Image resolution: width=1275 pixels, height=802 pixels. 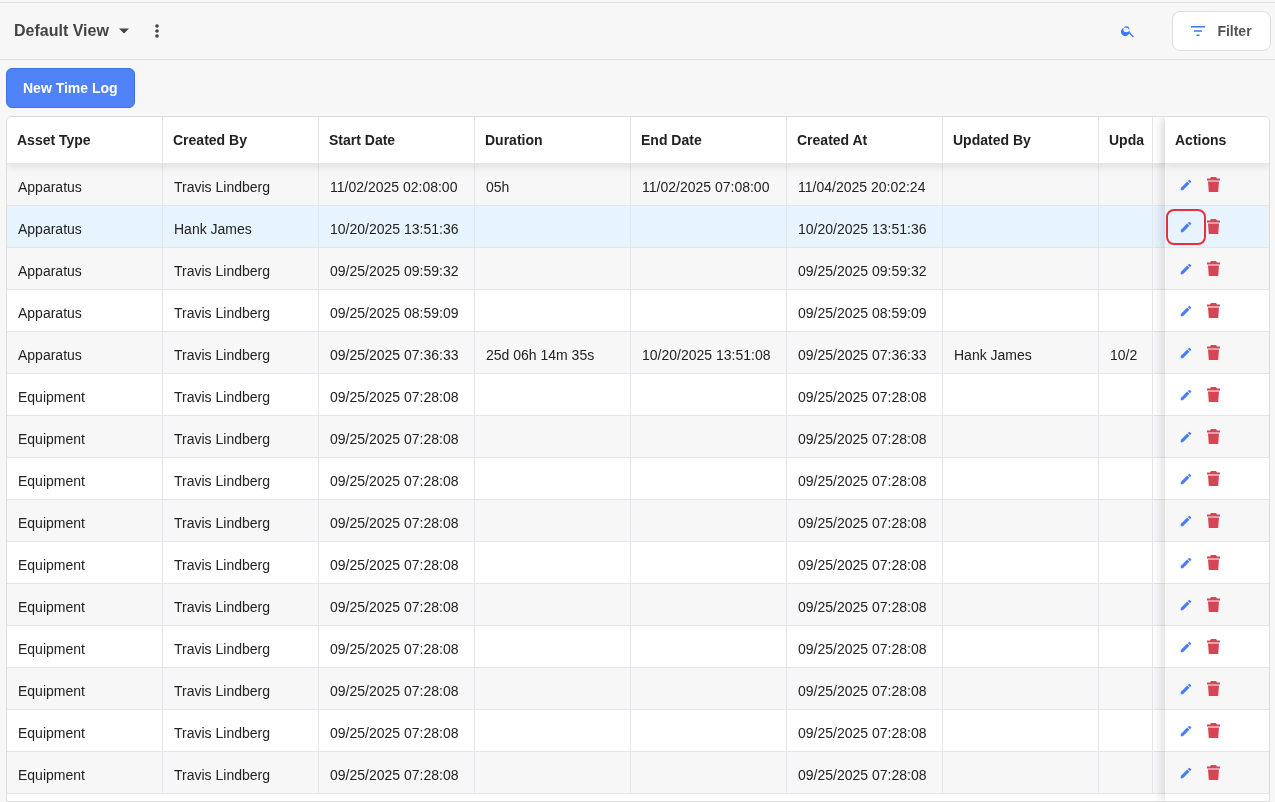 I want to click on table-row: Apparatus Travis Lindberg 09/25/2025 07:36:33 25d 06h 14m 35s 10/20/2025 13:51:08 09/25/2025 07:36:33 Hank James 10/2, so click(x=586, y=353).